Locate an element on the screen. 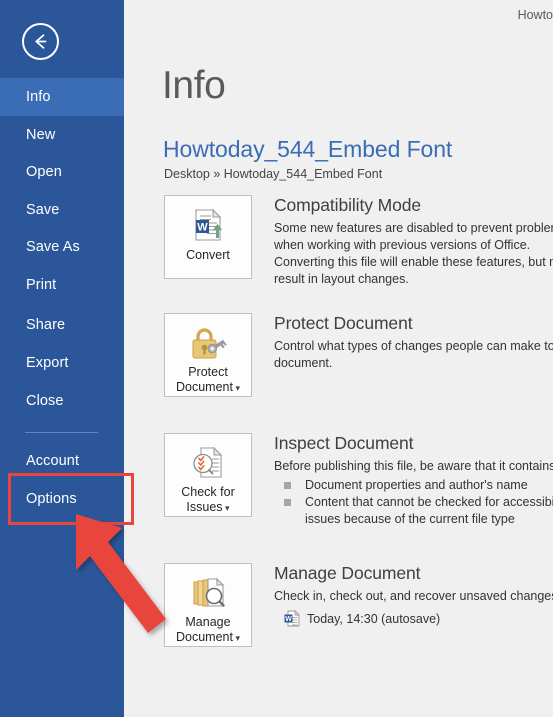 The width and height of the screenshot is (553, 717). sidebar-label: Info is located at coordinates (38, 97).